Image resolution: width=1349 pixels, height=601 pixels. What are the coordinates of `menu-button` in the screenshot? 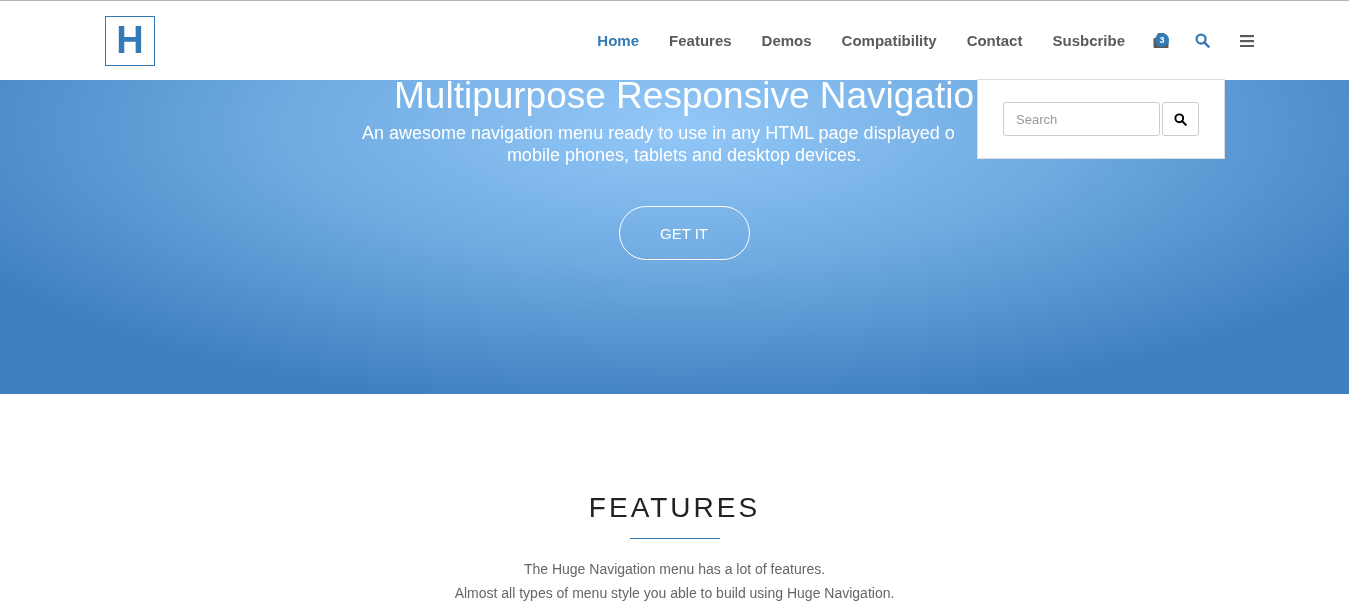 It's located at (1247, 40).